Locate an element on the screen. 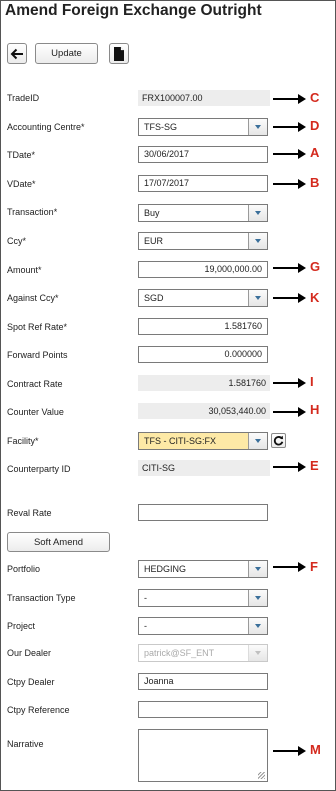 The image size is (336, 791). amount-label: Amount* is located at coordinates (24, 270).